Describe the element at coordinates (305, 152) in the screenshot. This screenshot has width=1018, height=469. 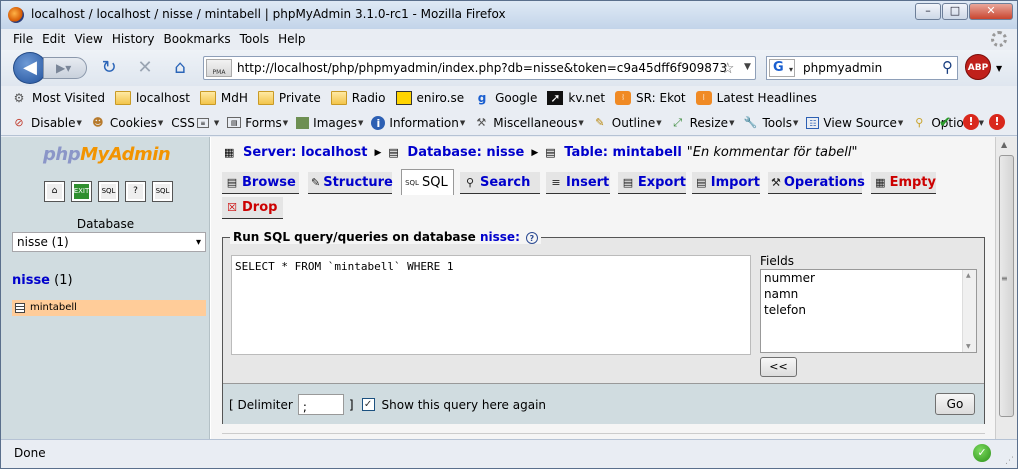
I see `breadcrumb-server: Server: localhost` at that location.